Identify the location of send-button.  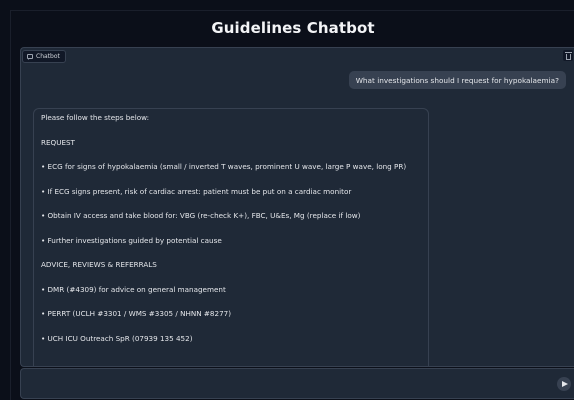
(564, 384).